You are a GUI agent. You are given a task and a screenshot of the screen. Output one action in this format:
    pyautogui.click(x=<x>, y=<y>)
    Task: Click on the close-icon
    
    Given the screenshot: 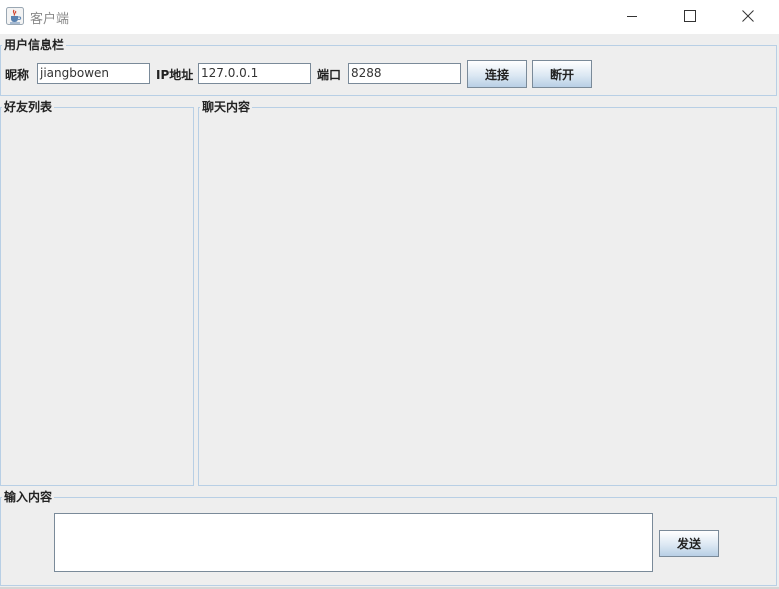 What is the action you would take?
    pyautogui.click(x=748, y=16)
    